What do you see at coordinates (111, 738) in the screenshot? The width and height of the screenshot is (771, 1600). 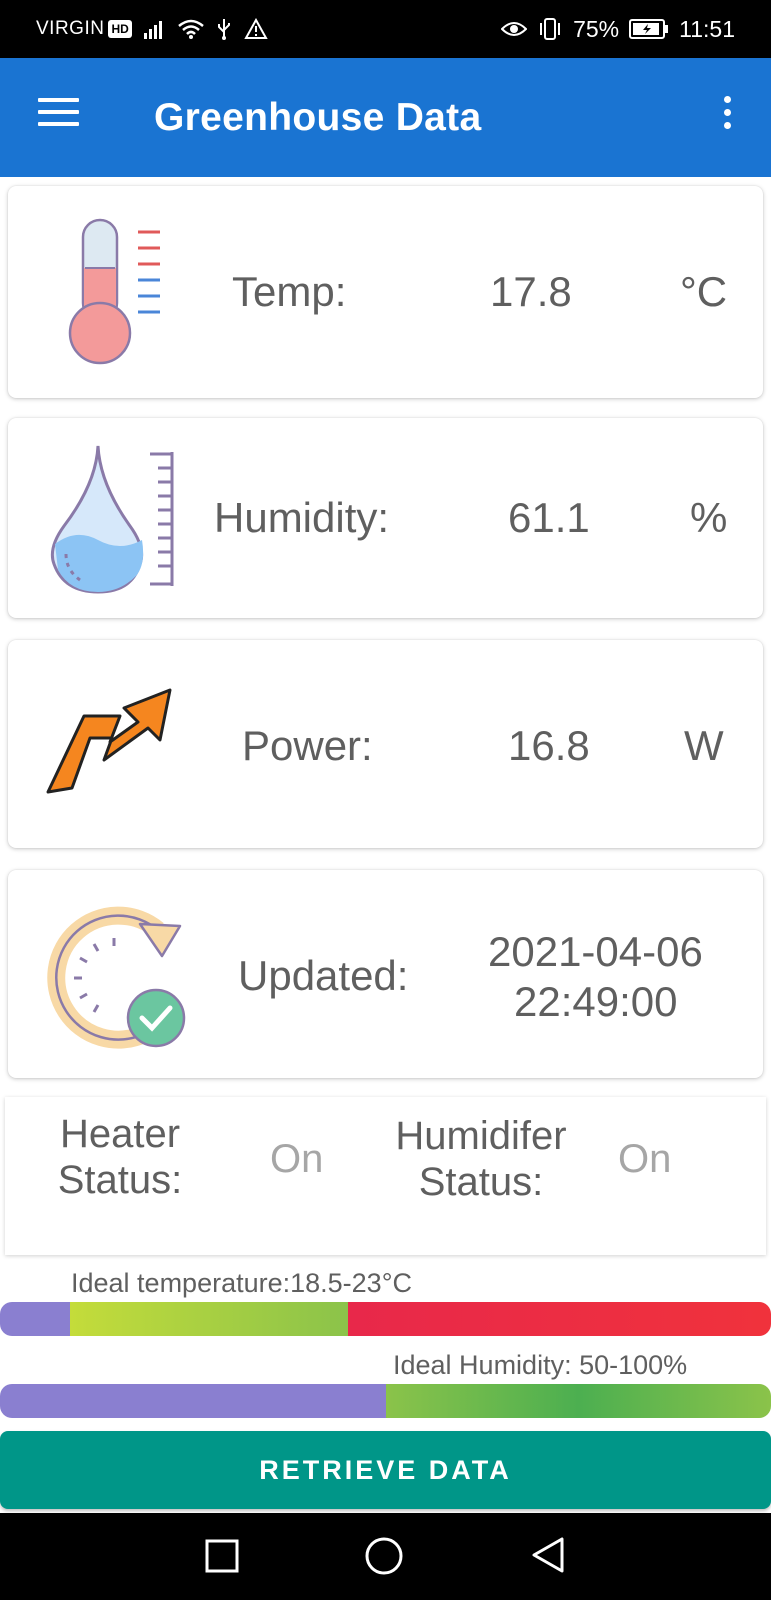 I see `power-arrow-icon` at bounding box center [111, 738].